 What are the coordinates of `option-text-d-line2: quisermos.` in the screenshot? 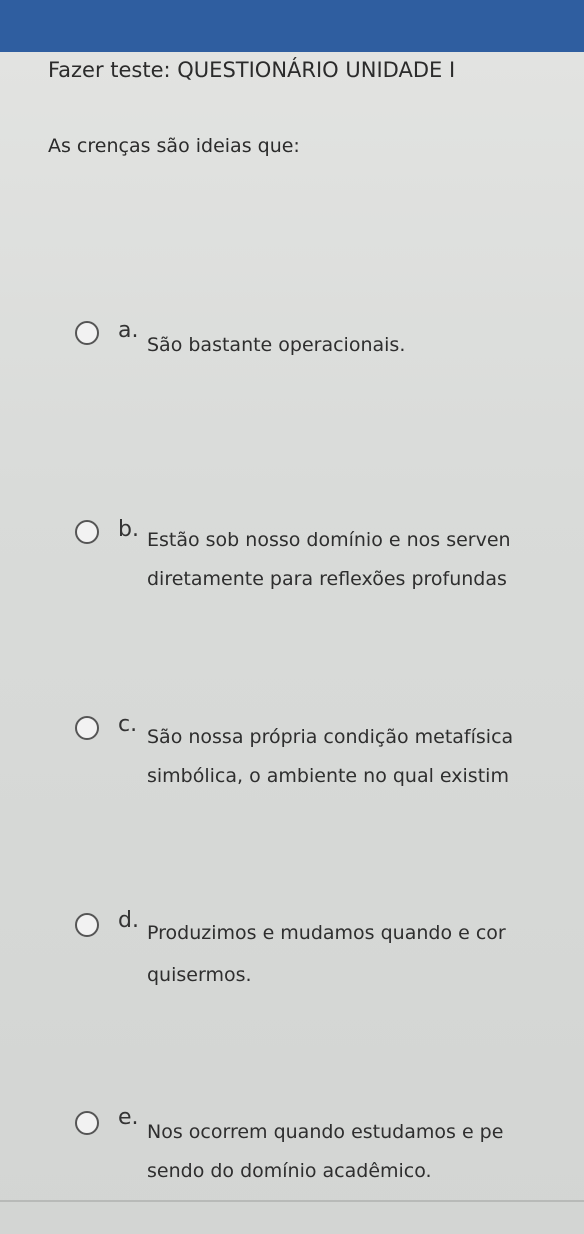 It's located at (199, 975).